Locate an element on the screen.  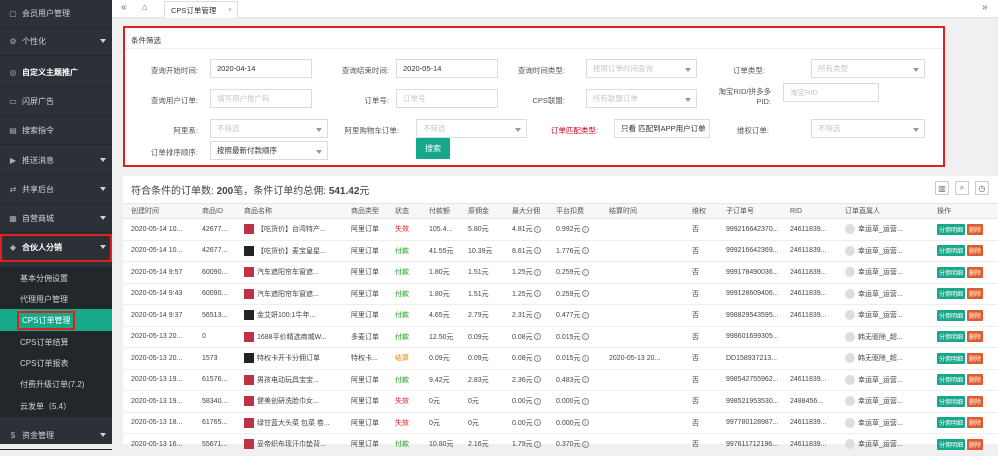
ali-select: 不筛选 is located at coordinates (269, 128).